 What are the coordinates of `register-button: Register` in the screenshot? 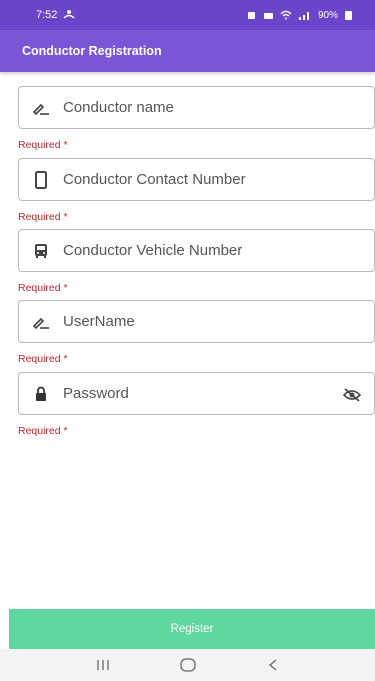 It's located at (192, 629).